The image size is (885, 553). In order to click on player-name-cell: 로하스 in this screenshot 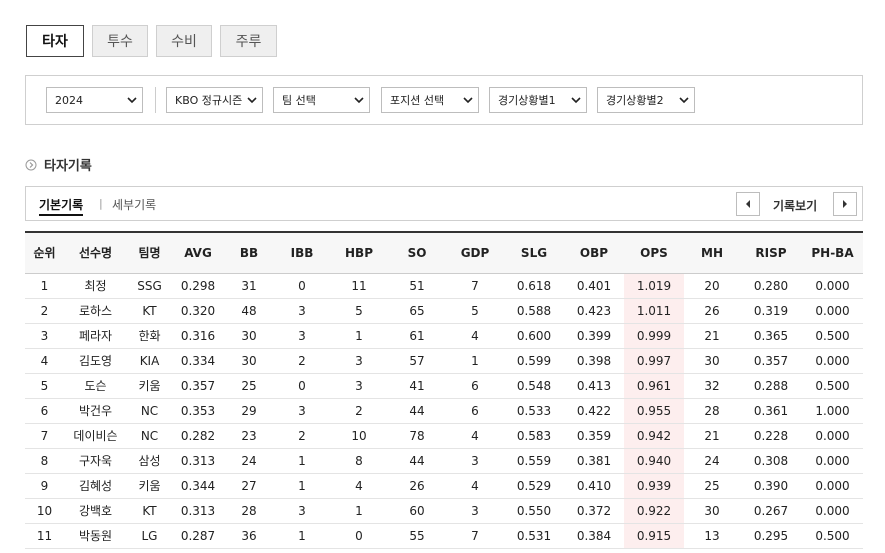, I will do `click(95, 311)`.